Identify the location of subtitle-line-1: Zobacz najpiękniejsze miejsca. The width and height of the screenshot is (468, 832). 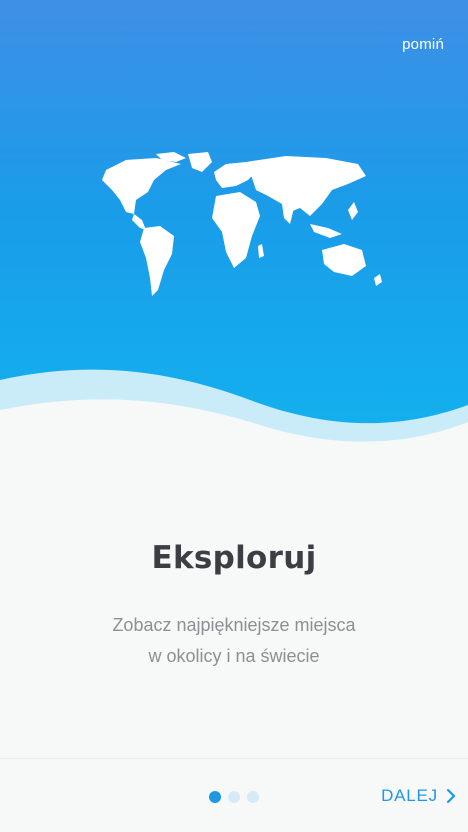
(234, 625).